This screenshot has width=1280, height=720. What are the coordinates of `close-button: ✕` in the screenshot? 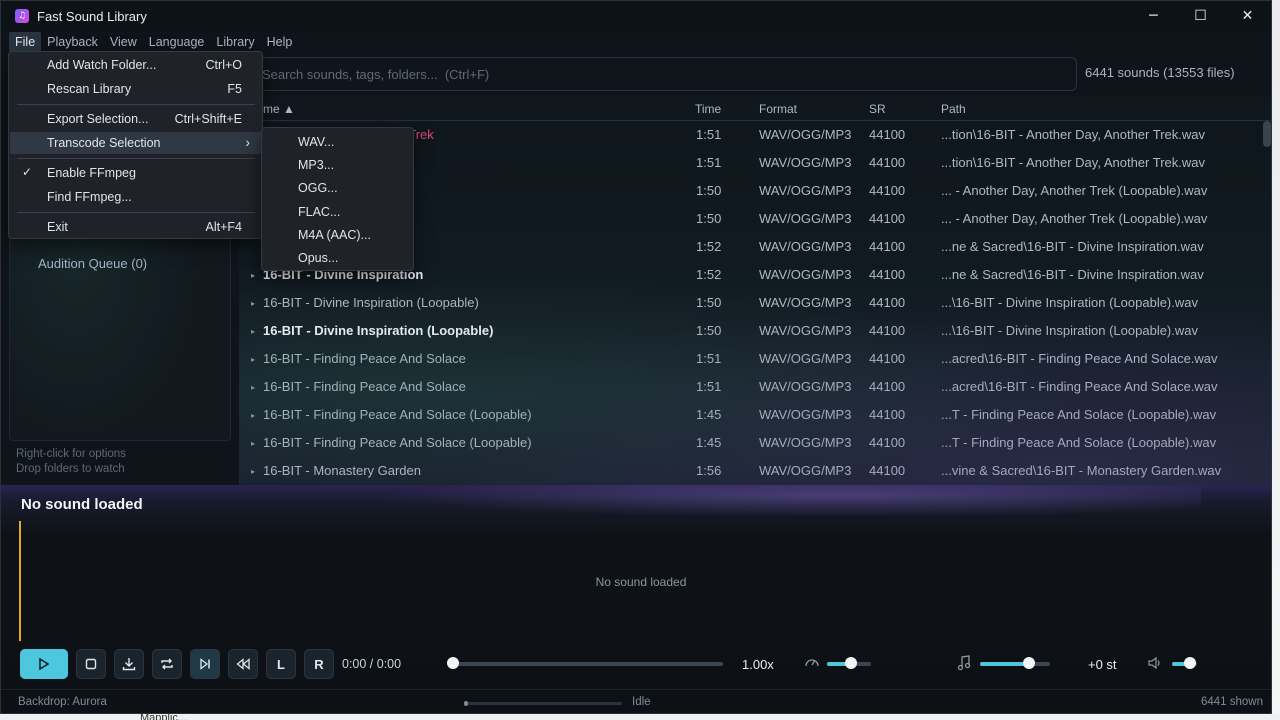 It's located at (1247, 16).